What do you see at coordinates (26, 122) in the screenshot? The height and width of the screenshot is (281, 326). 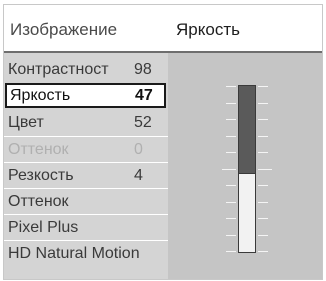 I see `menu-item-label: Цвет` at bounding box center [26, 122].